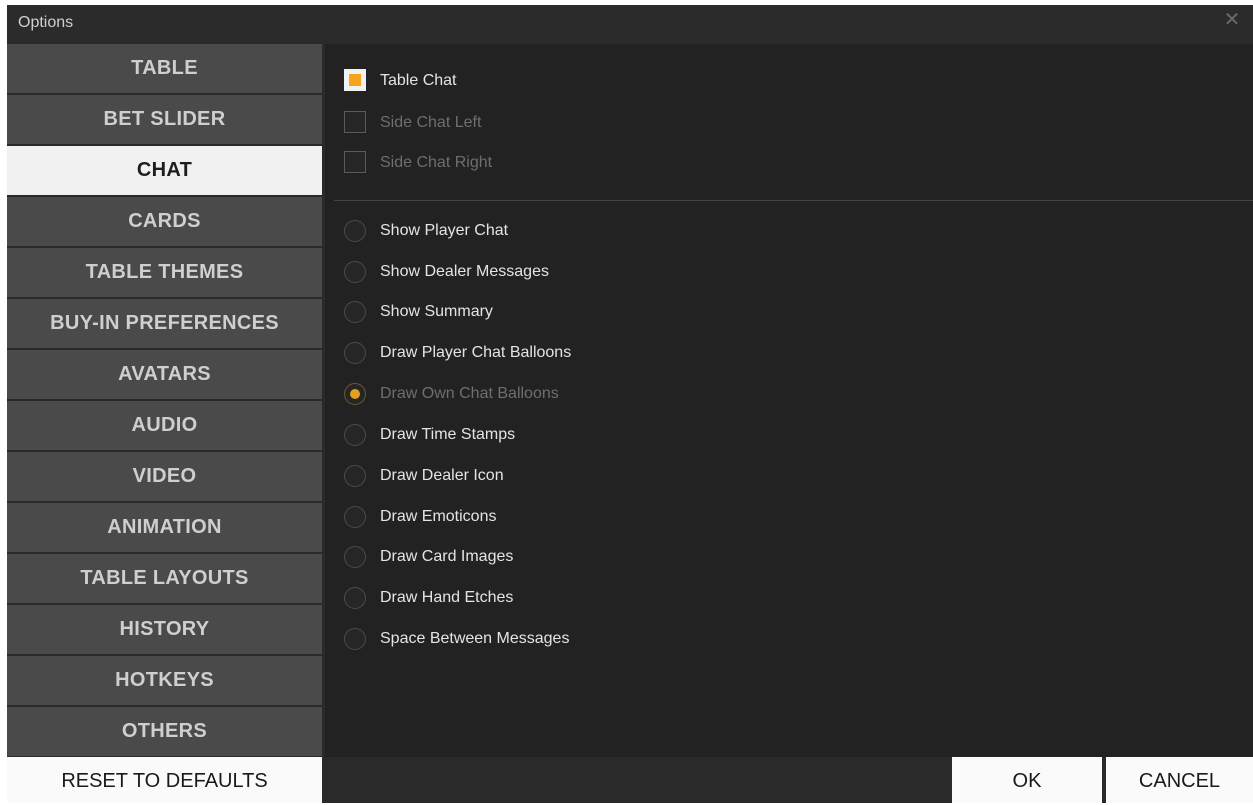  What do you see at coordinates (164, 578) in the screenshot?
I see `sidebar-item-table-layouts: TABLE LAYOUTS` at bounding box center [164, 578].